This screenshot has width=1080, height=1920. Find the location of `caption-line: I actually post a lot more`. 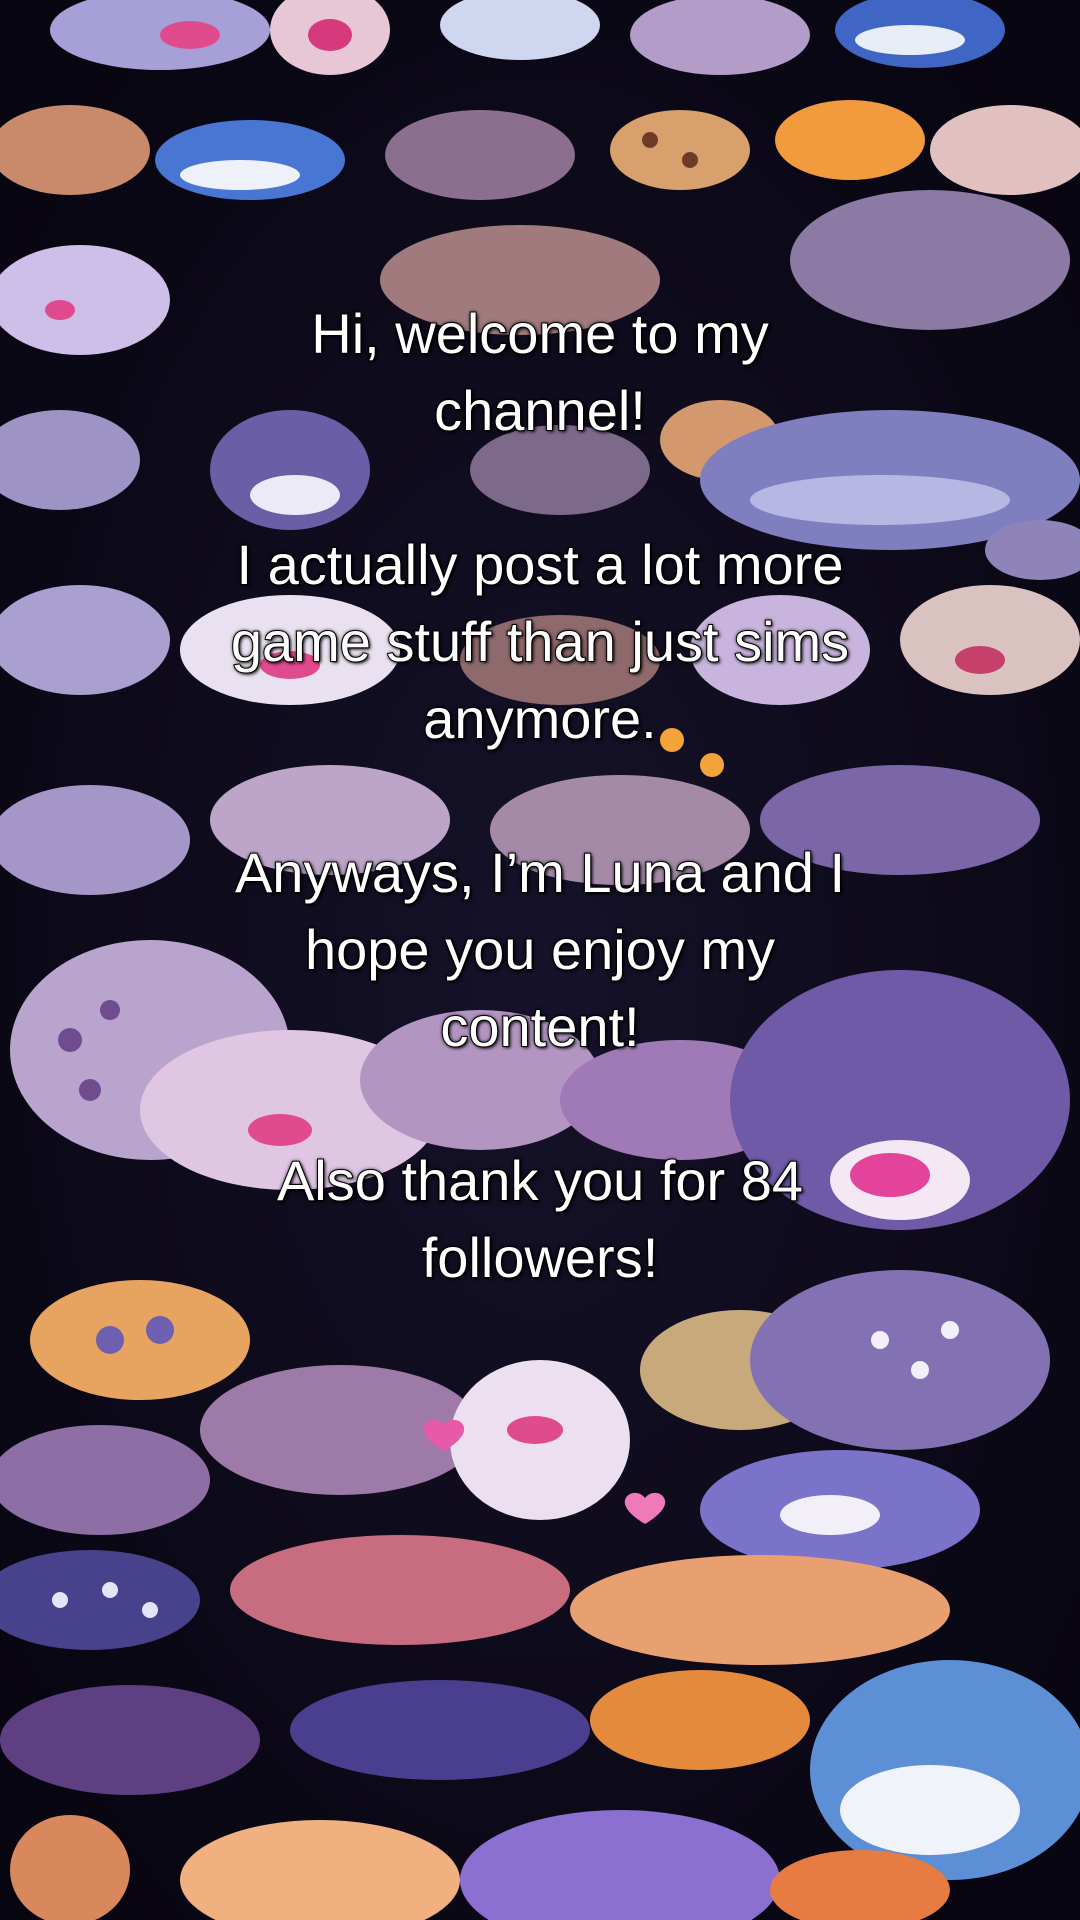

caption-line: I actually post a lot more is located at coordinates (540, 564).